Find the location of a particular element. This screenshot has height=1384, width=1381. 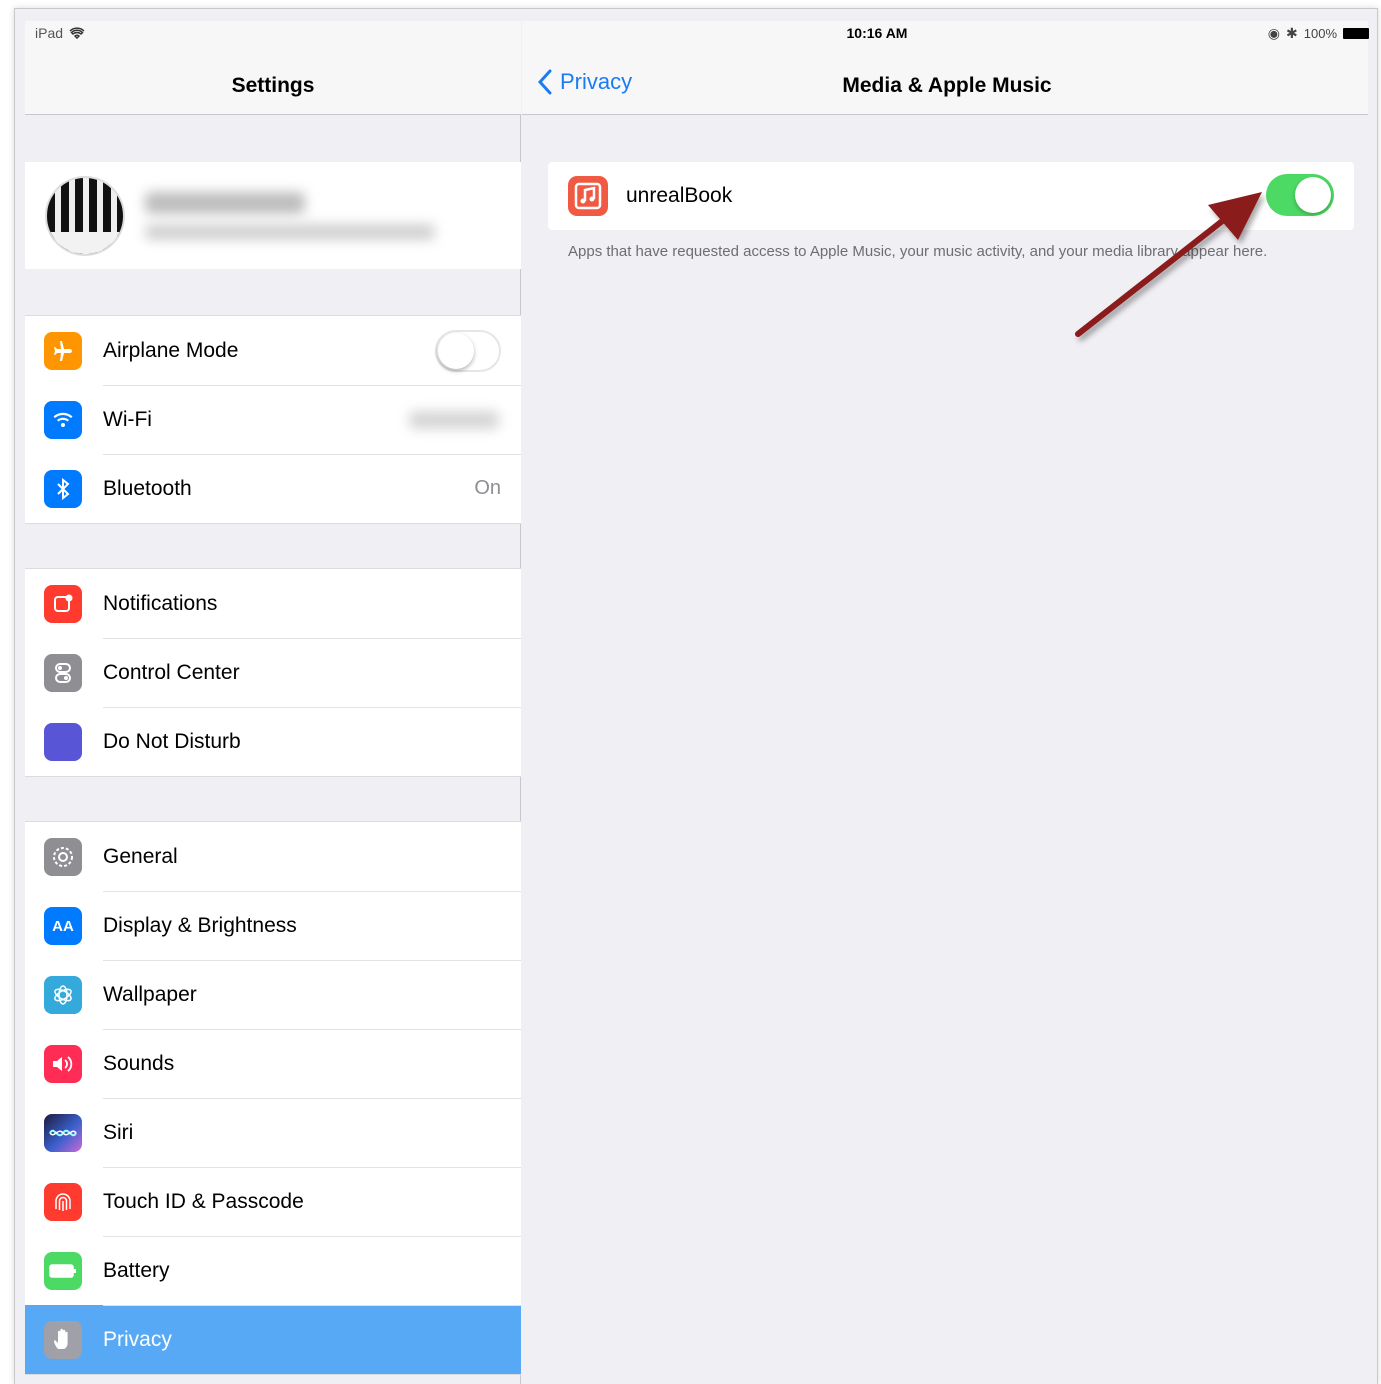

moon-icon is located at coordinates (63, 742).